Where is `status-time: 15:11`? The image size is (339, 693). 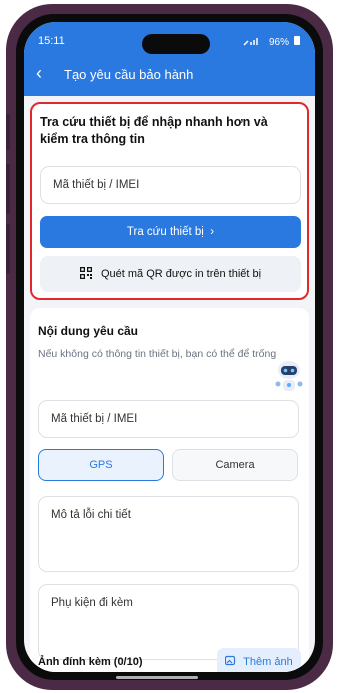
status-time: 15:11 is located at coordinates (51, 41).